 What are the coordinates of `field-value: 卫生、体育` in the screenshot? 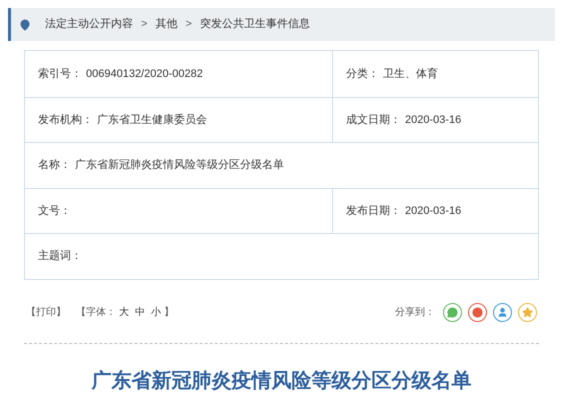 It's located at (410, 74).